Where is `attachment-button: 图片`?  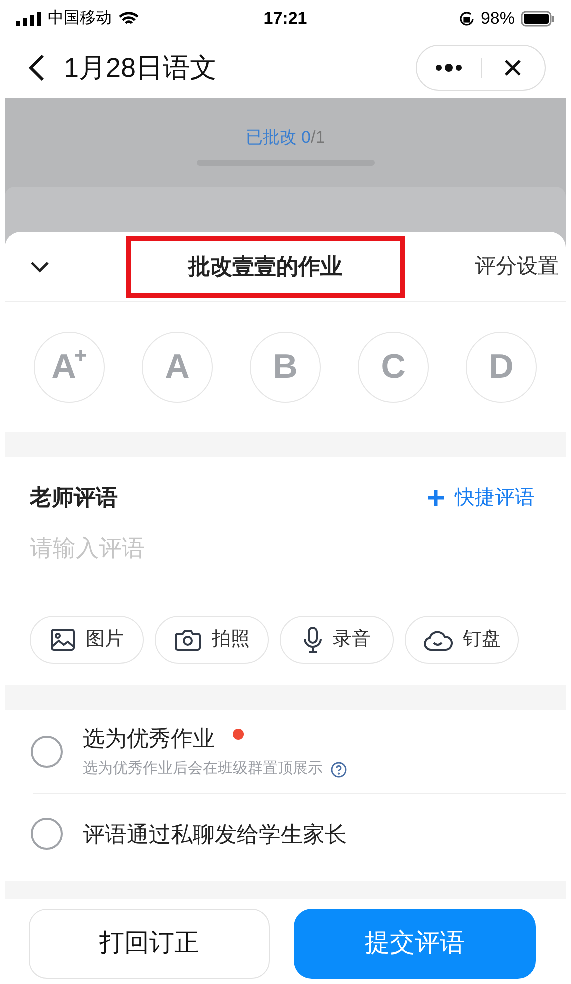 attachment-button: 图片 is located at coordinates (87, 640).